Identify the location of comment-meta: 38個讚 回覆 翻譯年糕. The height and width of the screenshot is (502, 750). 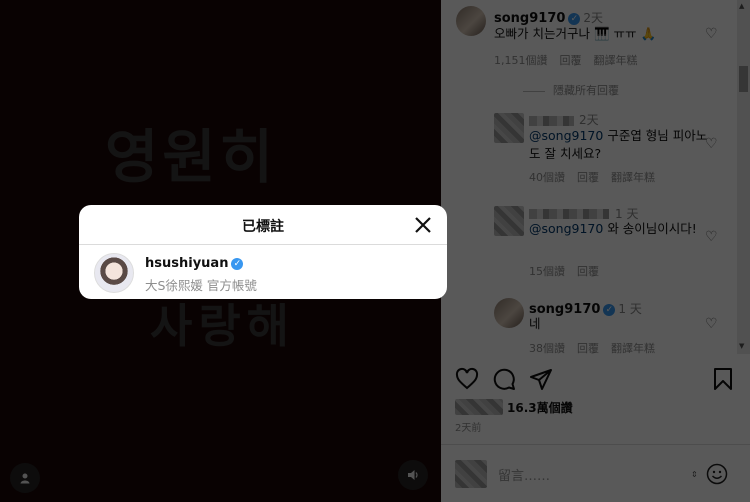
(598, 348).